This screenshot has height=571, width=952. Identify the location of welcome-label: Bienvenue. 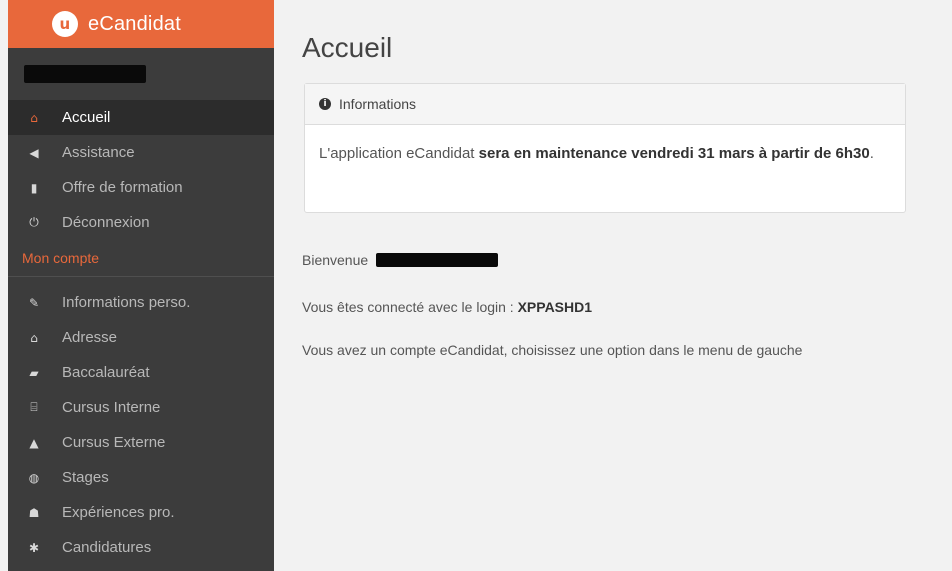
(335, 260).